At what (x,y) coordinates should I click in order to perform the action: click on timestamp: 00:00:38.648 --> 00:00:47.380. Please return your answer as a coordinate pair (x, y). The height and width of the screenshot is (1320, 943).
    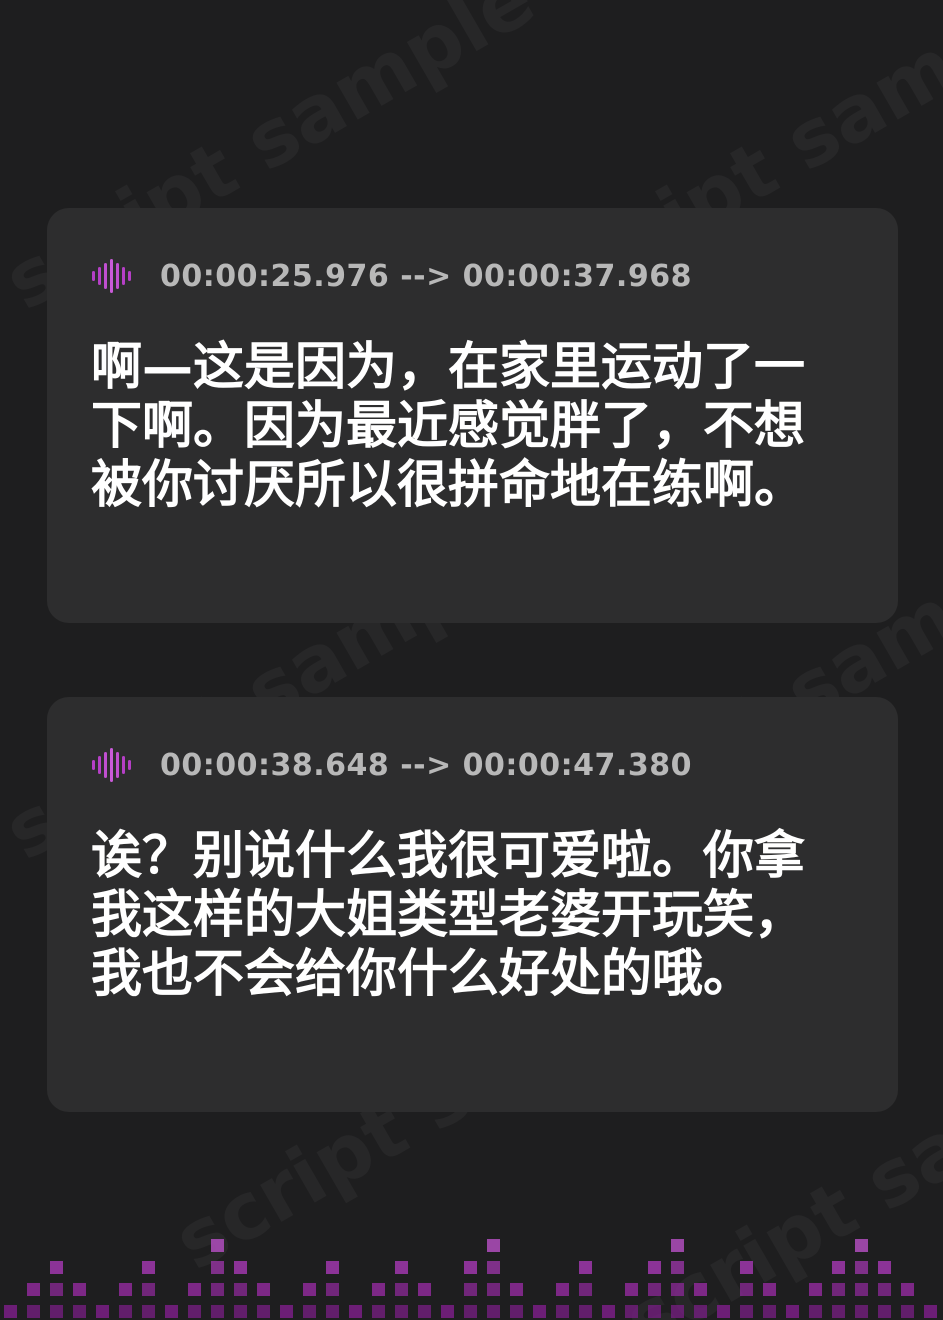
    Looking at the image, I should click on (426, 765).